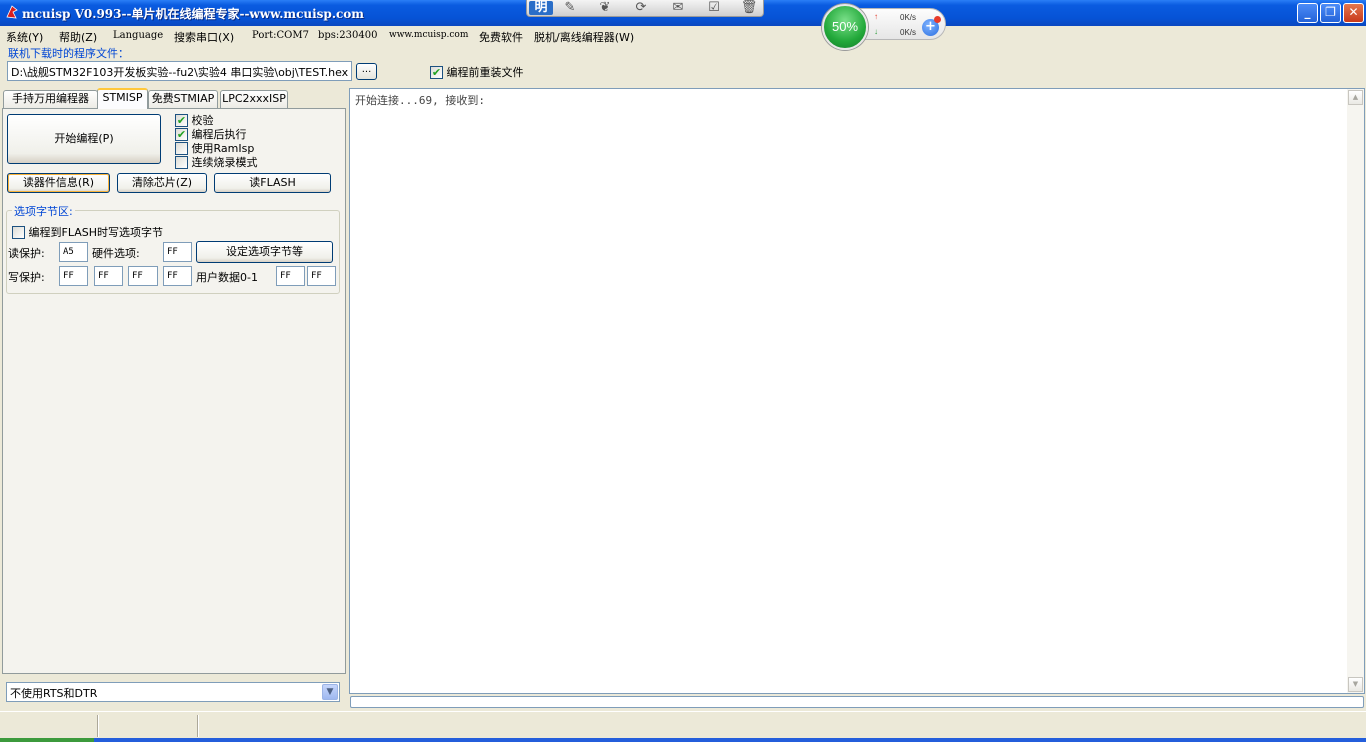  What do you see at coordinates (54, 693) in the screenshot?
I see `rts-dtr-selected-value: 不使用RTS和DTR` at bounding box center [54, 693].